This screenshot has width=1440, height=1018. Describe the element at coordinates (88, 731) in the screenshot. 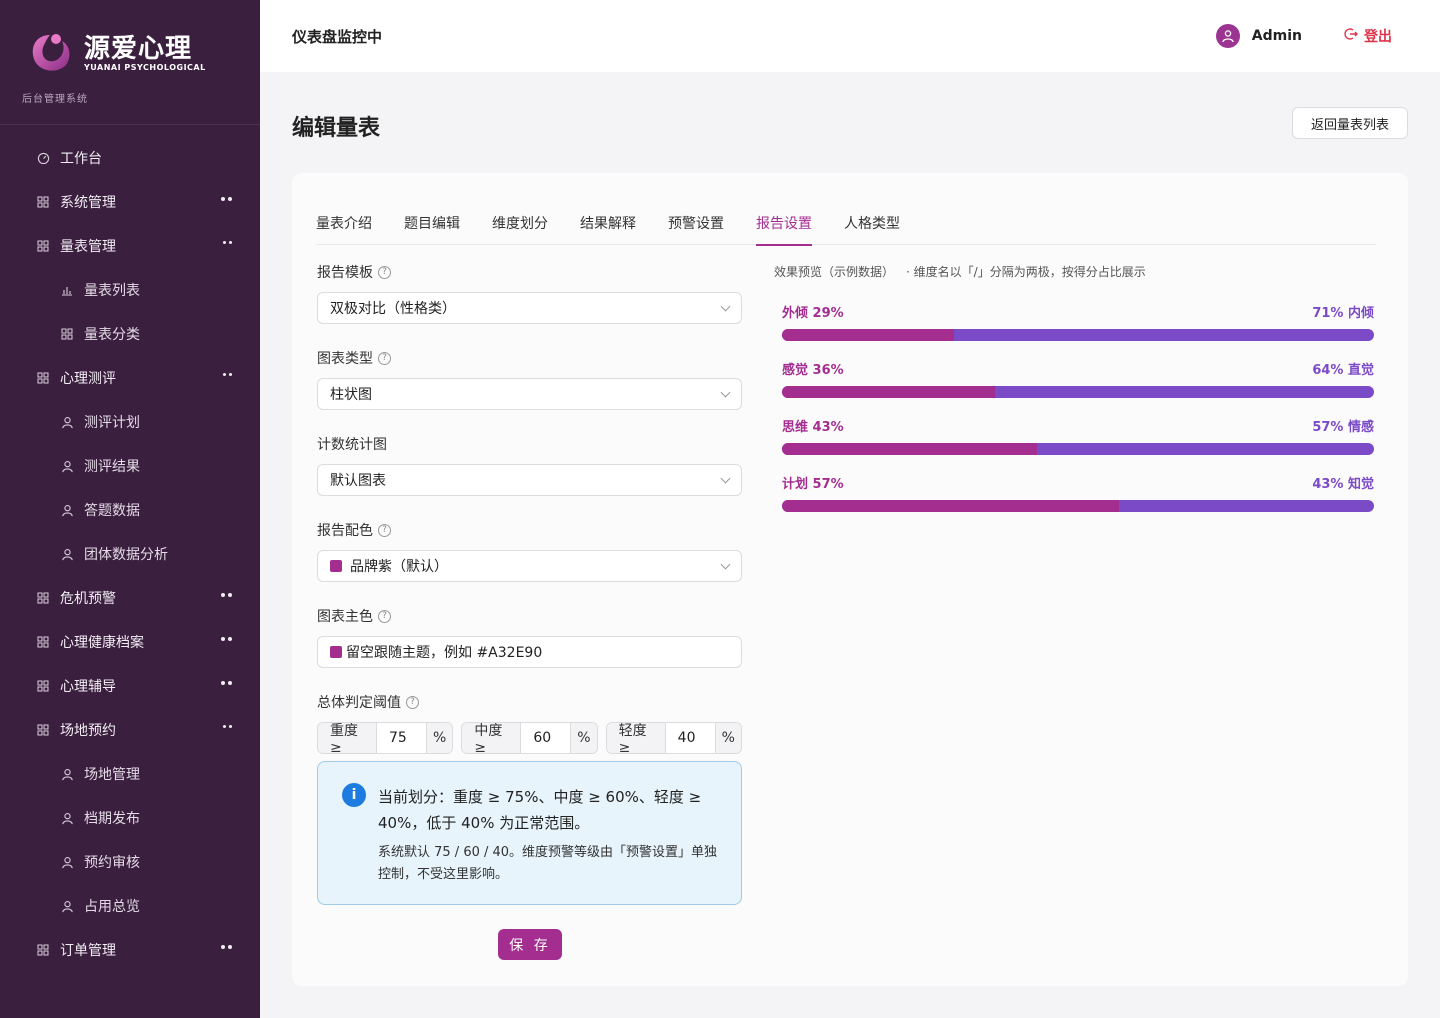

I see `sidebar-item-label: 场地预约` at that location.